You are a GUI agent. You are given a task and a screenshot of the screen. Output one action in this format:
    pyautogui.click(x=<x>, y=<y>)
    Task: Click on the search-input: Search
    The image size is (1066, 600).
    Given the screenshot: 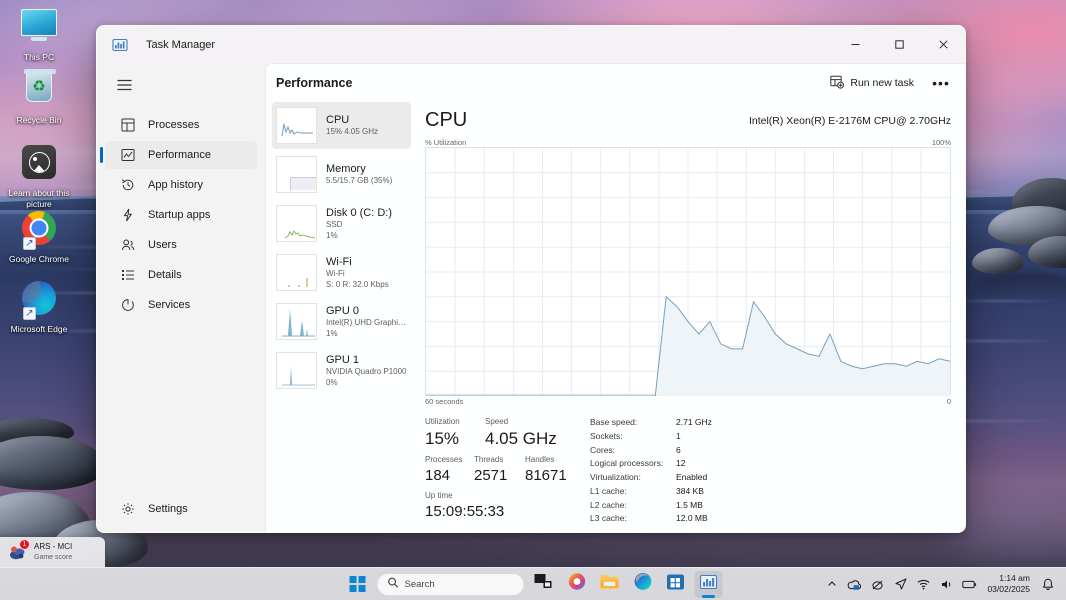 What is the action you would take?
    pyautogui.click(x=420, y=584)
    